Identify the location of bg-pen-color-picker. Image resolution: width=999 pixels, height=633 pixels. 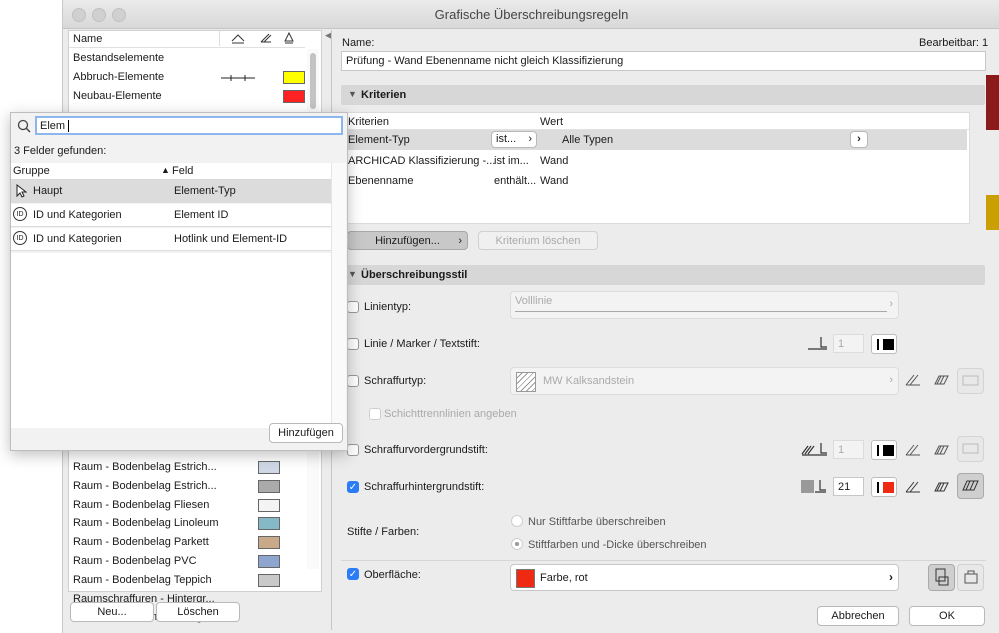
(884, 487).